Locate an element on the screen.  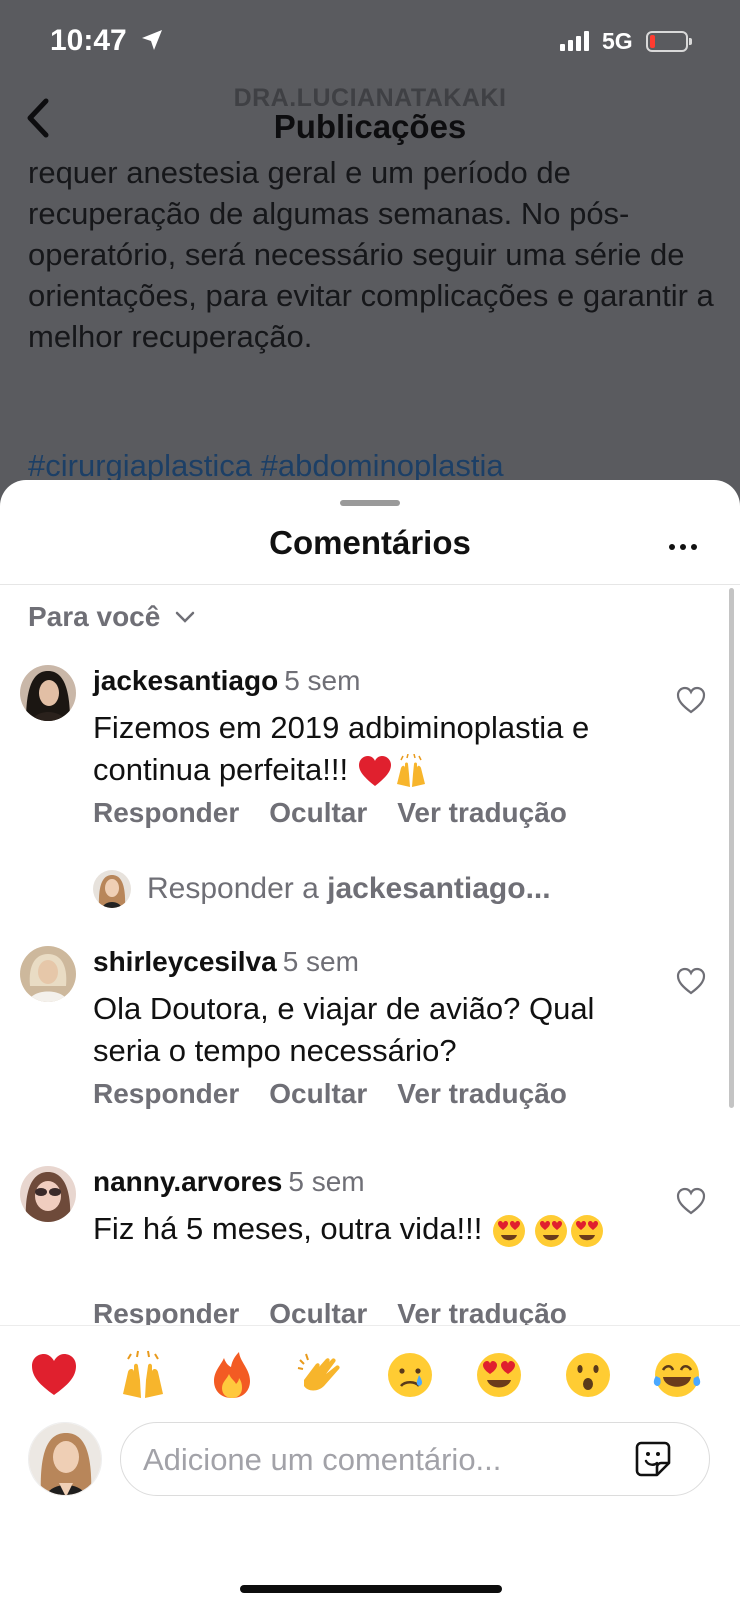
comment-username: shirleycesilva is located at coordinates (185, 961).